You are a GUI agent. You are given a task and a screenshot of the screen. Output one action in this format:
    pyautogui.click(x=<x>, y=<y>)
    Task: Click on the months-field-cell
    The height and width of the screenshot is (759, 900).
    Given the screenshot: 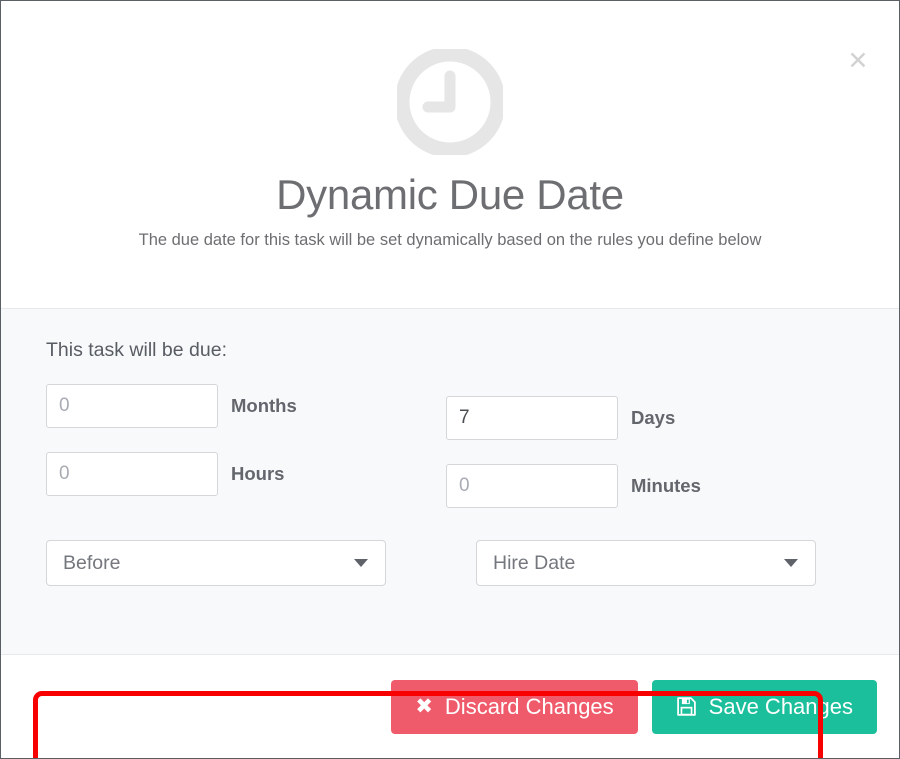 What is the action you would take?
    pyautogui.click(x=138, y=412)
    